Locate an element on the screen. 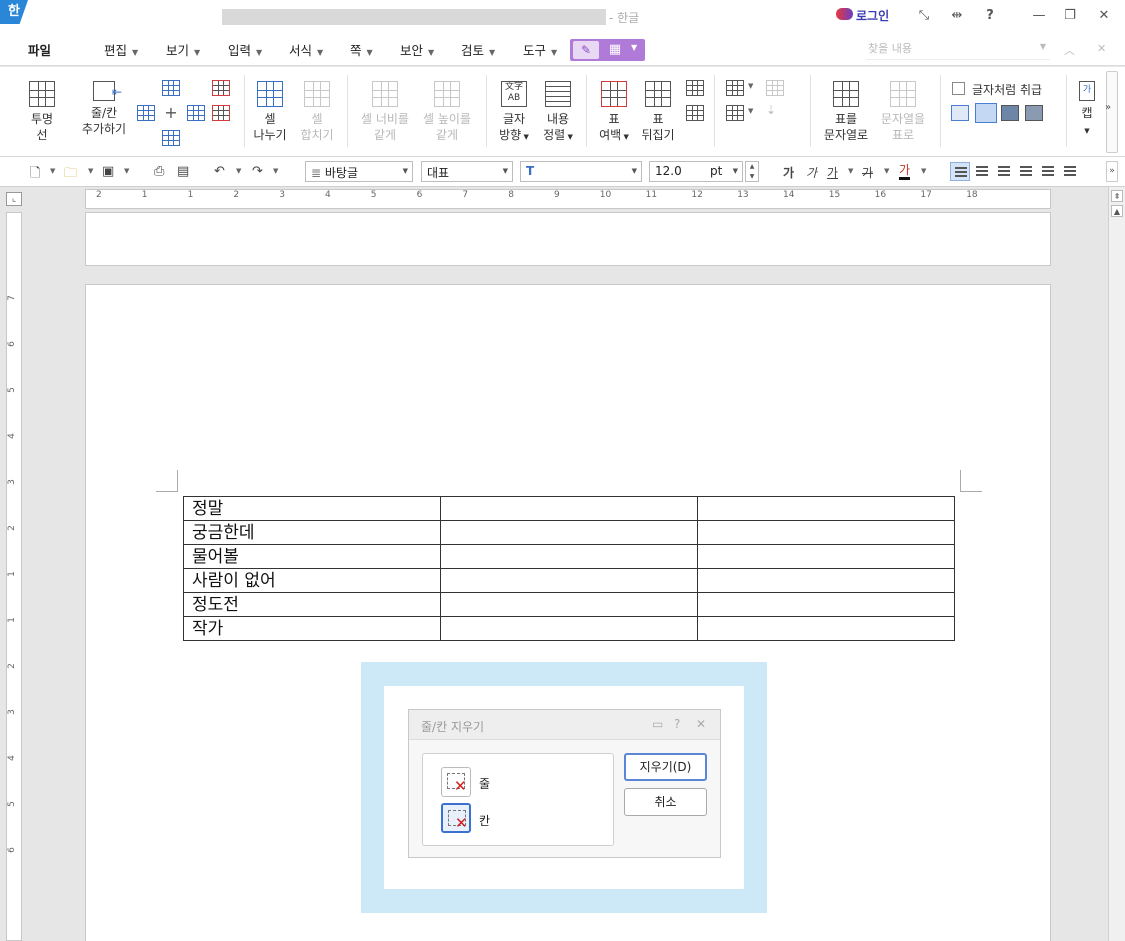  horizontal-ruler: 2 1 1 2 3 4 5 6 7 8 9 10 11 12 13 14 15 16 17 18 is located at coordinates (568, 199).